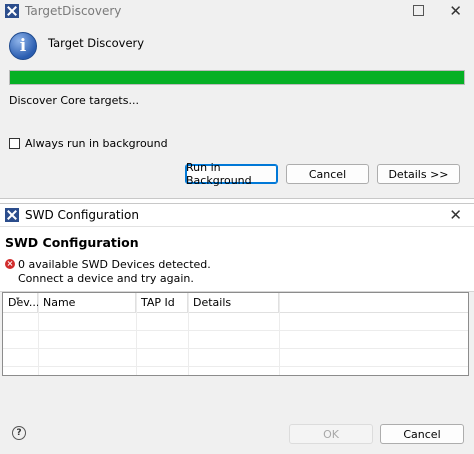 Image resolution: width=474 pixels, height=454 pixels. What do you see at coordinates (162, 302) in the screenshot?
I see `column-header-tap-id: TAP Id` at bounding box center [162, 302].